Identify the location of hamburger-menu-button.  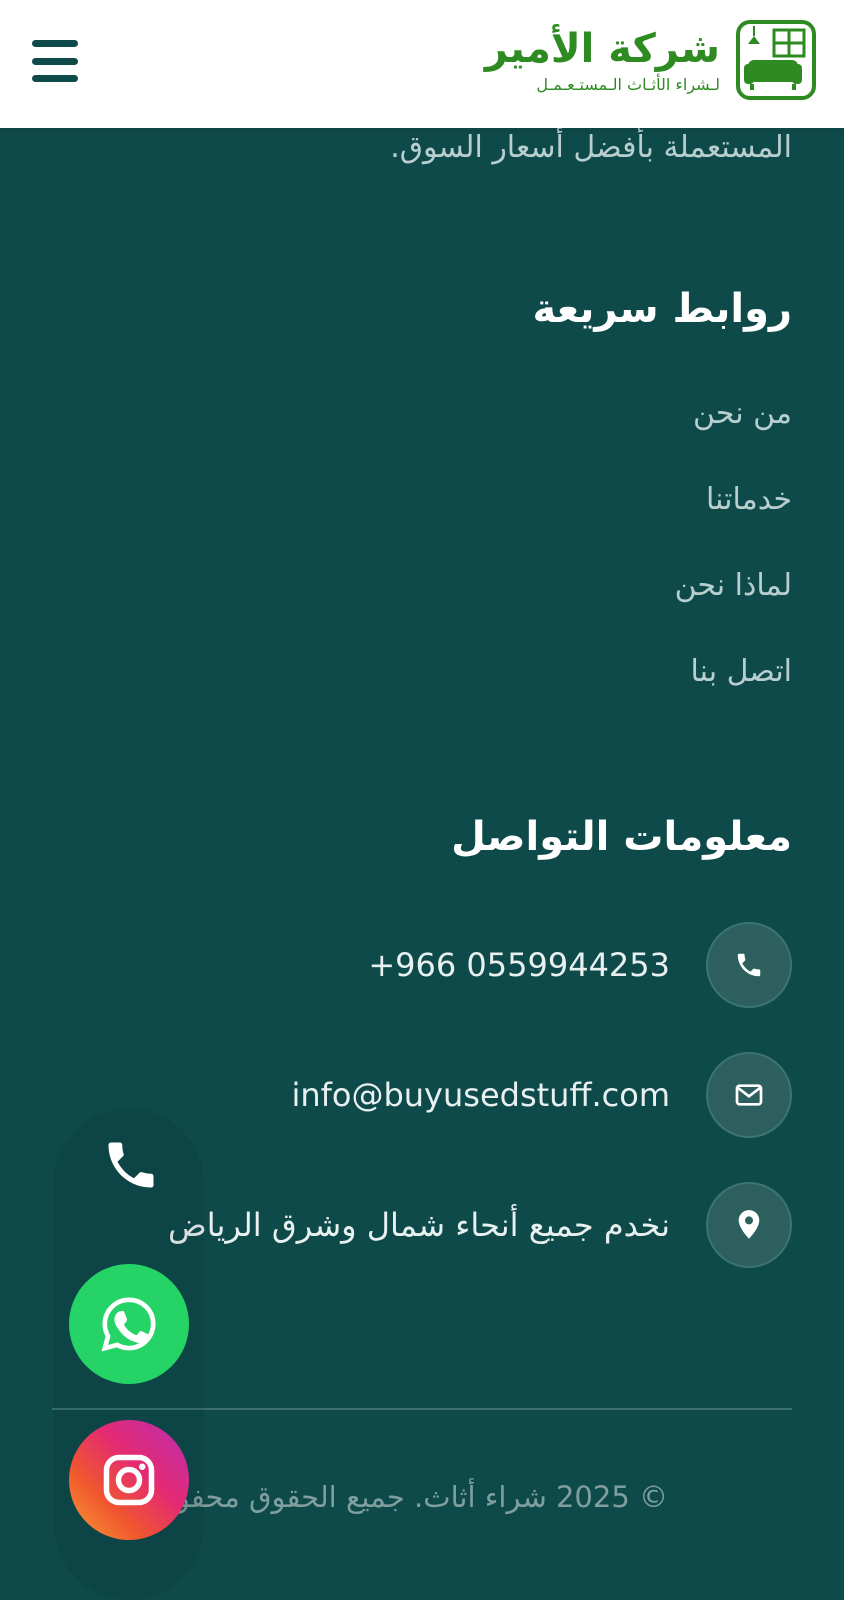
(54, 61).